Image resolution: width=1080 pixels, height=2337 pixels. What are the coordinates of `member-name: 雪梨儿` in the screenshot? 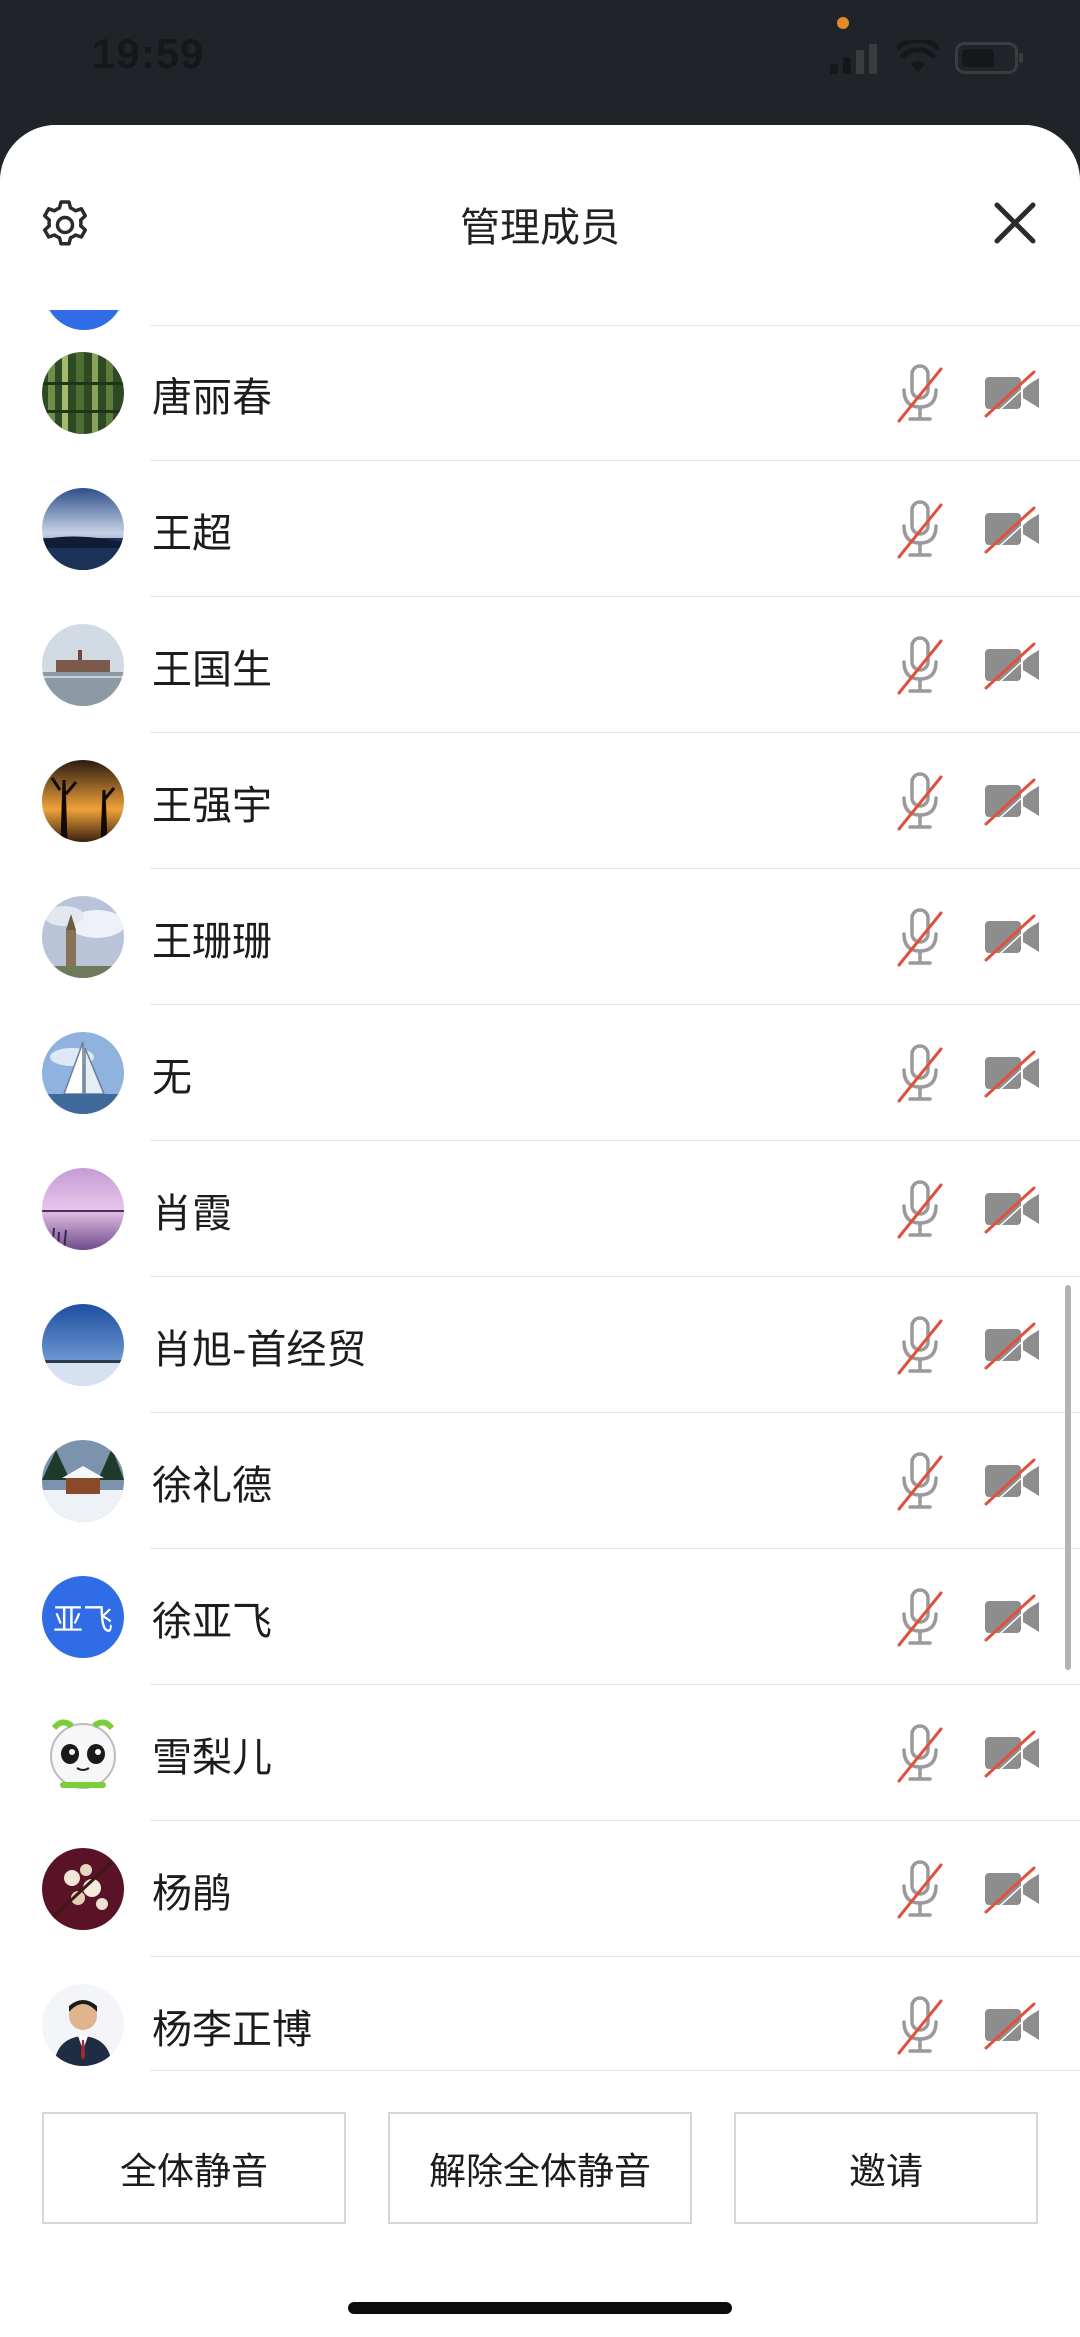 It's located at (212, 1758).